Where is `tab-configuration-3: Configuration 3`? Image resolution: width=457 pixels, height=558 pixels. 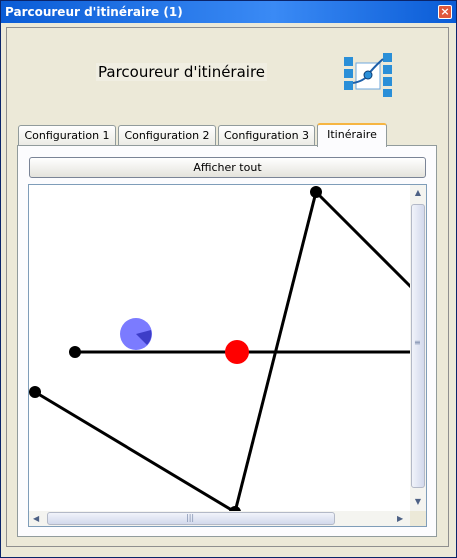
tab-configuration-3: Configuration 3 is located at coordinates (266, 135).